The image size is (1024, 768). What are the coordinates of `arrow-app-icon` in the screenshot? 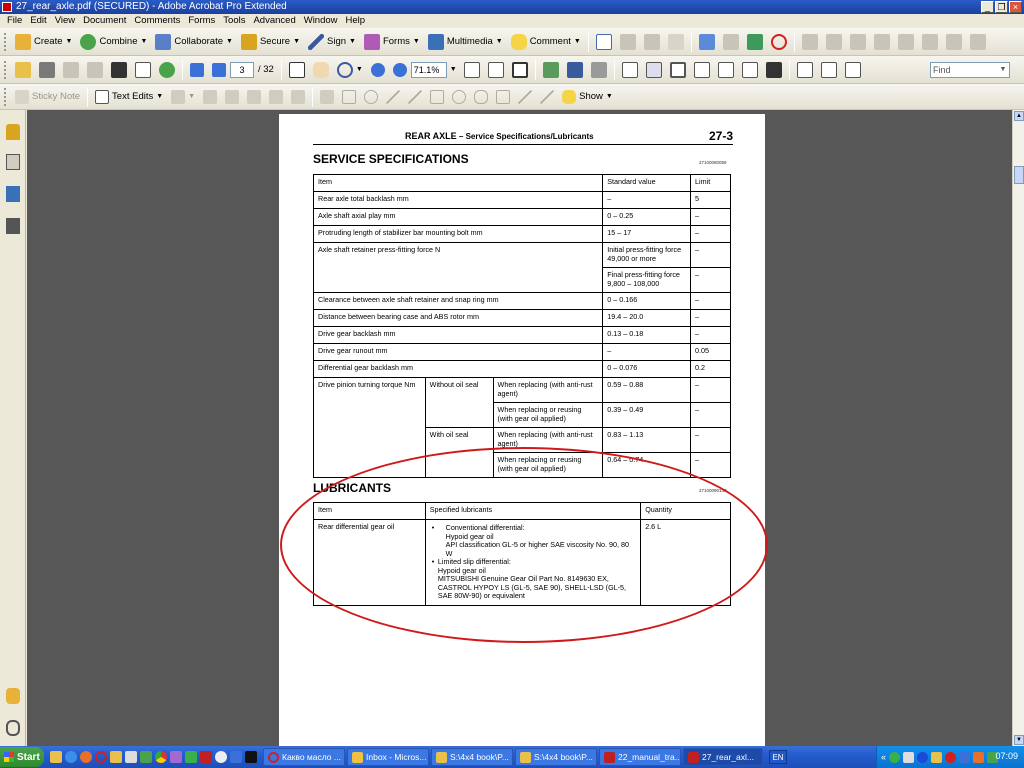 It's located at (191, 757).